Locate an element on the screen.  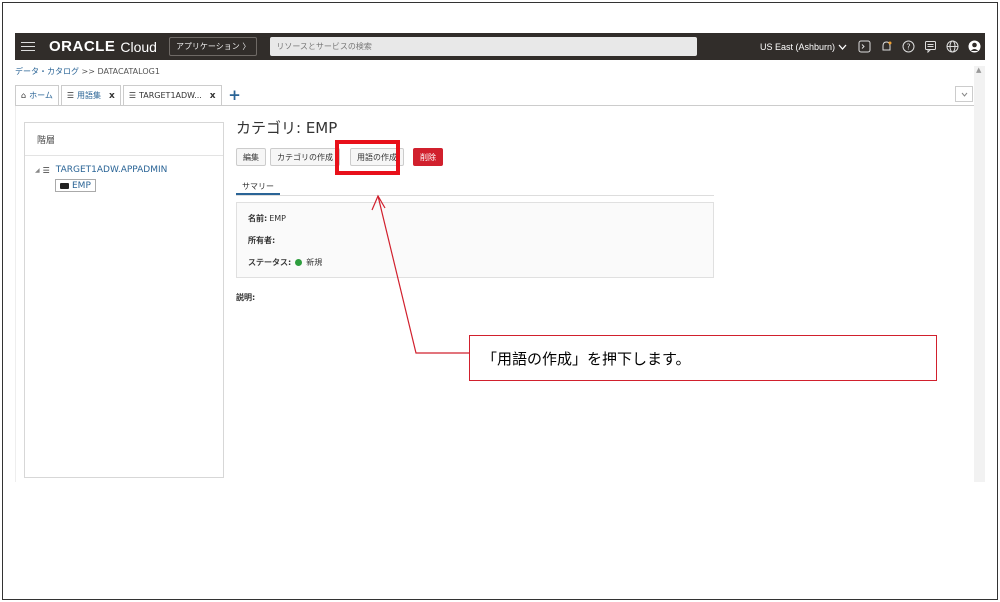
breadcrumb-current: DATACATALOG1 is located at coordinates (128, 71).